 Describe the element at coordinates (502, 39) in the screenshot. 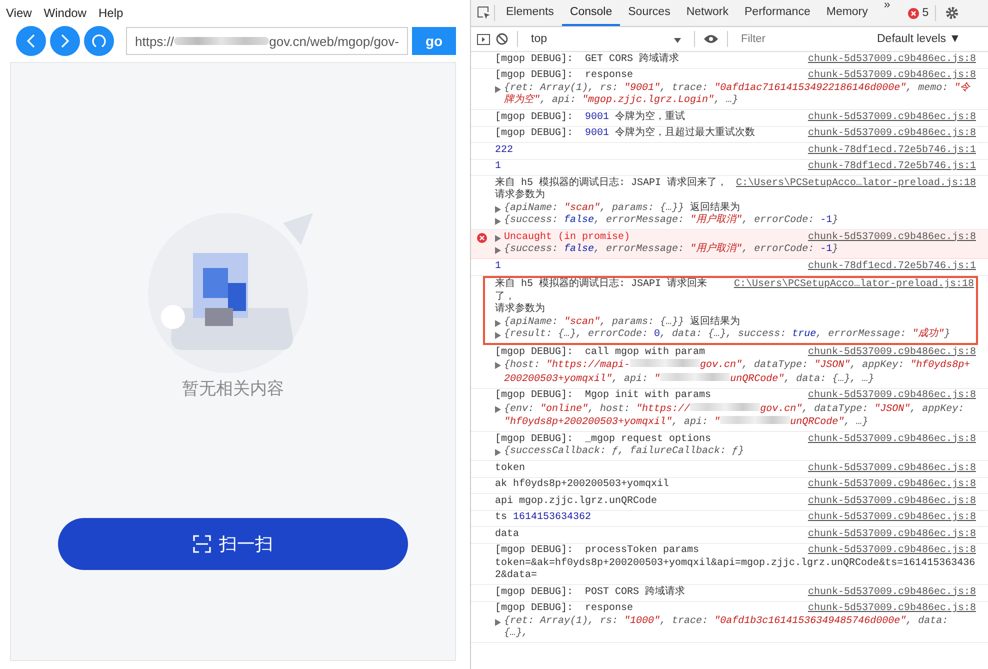

I see `clear-console-icon` at that location.